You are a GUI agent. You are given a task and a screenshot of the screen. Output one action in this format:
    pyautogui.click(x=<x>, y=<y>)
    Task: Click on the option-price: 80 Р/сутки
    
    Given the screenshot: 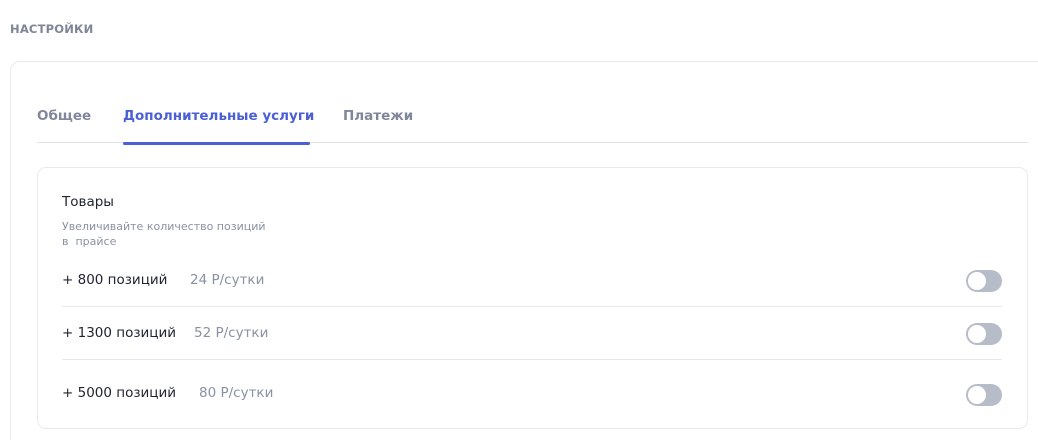 What is the action you would take?
    pyautogui.click(x=236, y=393)
    